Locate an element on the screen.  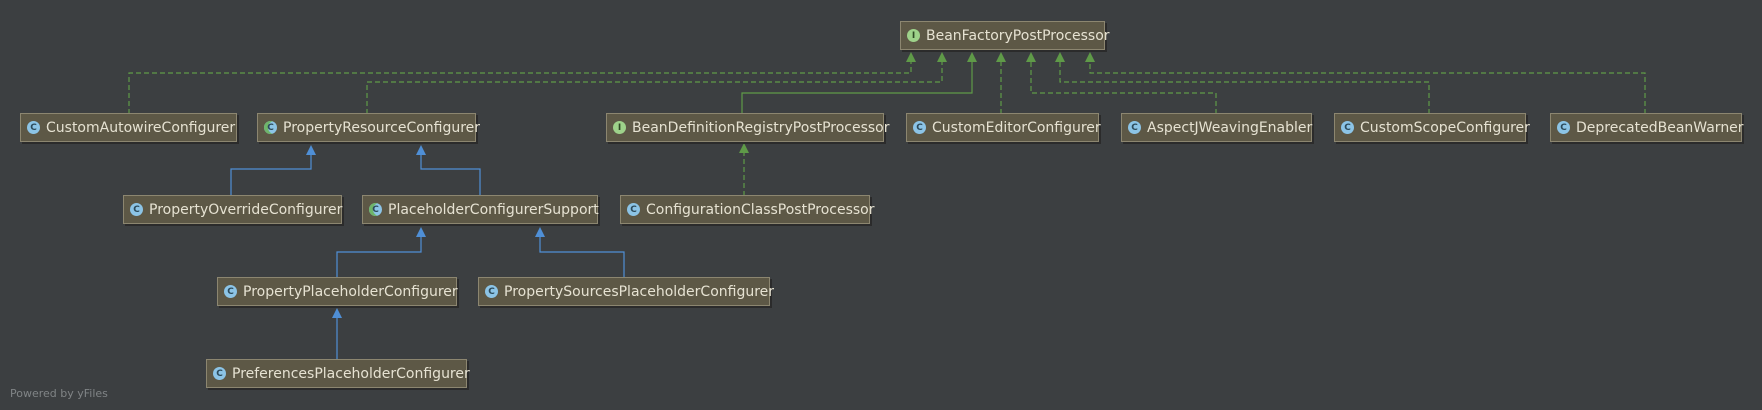
node-aspectj-weaving-enabler: C AspectJWeavingEnabler is located at coordinates (1216, 127).